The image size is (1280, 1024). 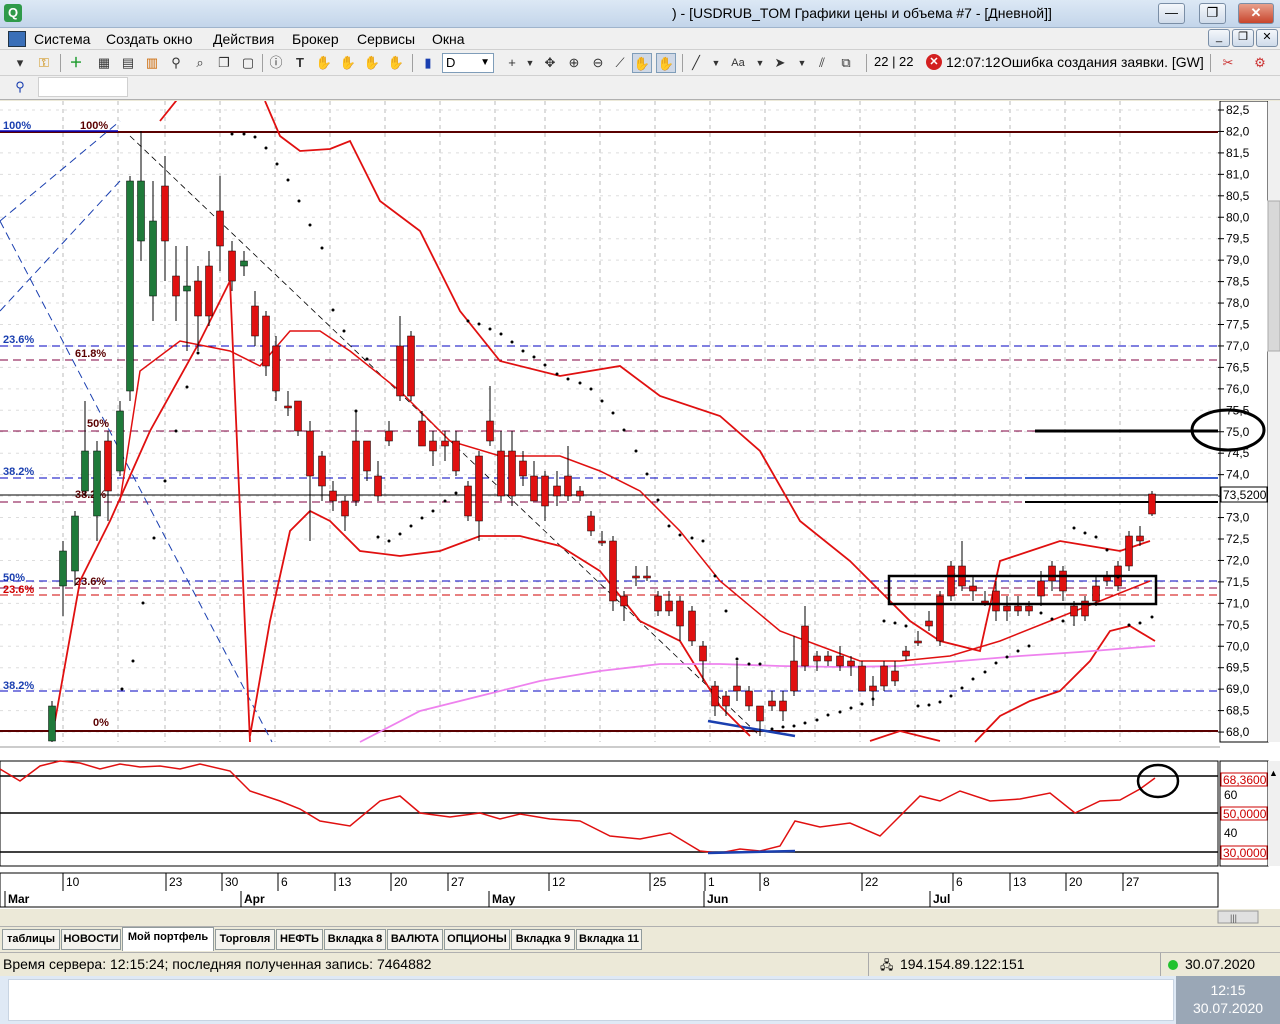 What do you see at coordinates (300, 63) in the screenshot?
I see `text-tool-icon: T` at bounding box center [300, 63].